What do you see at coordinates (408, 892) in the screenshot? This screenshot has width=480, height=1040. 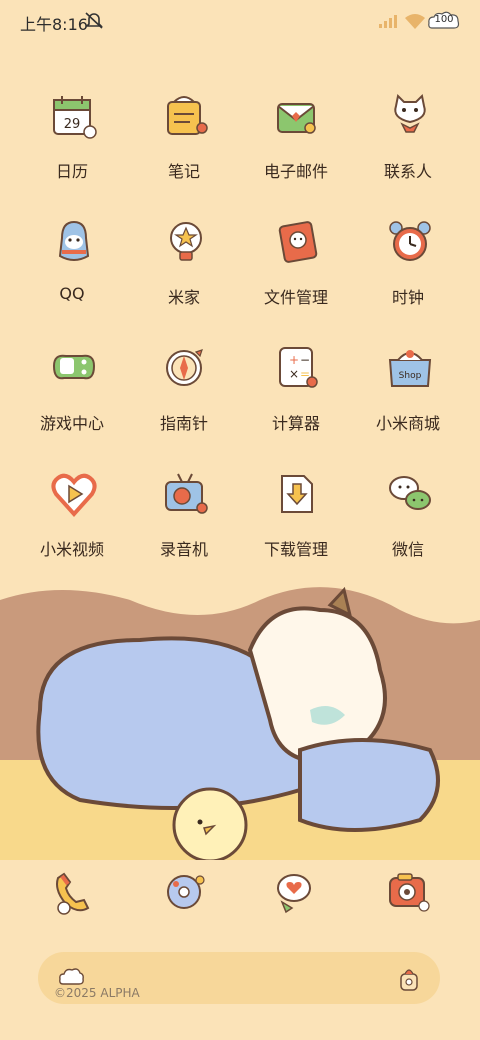 I see `camera-icon` at bounding box center [408, 892].